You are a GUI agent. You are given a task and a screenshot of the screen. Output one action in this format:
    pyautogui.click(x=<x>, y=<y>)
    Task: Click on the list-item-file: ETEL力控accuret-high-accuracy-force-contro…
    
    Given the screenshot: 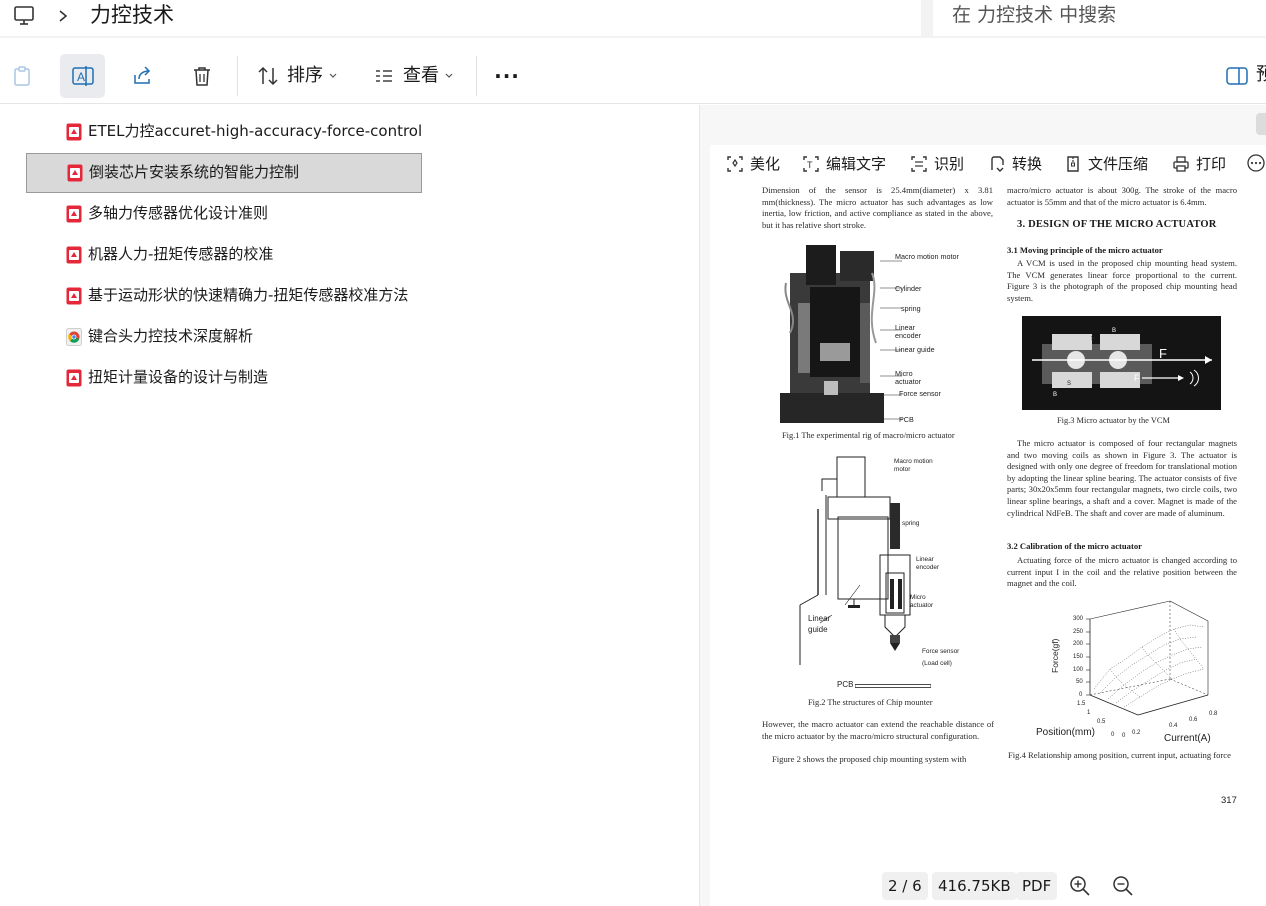 What is the action you would take?
    pyautogui.click(x=224, y=132)
    